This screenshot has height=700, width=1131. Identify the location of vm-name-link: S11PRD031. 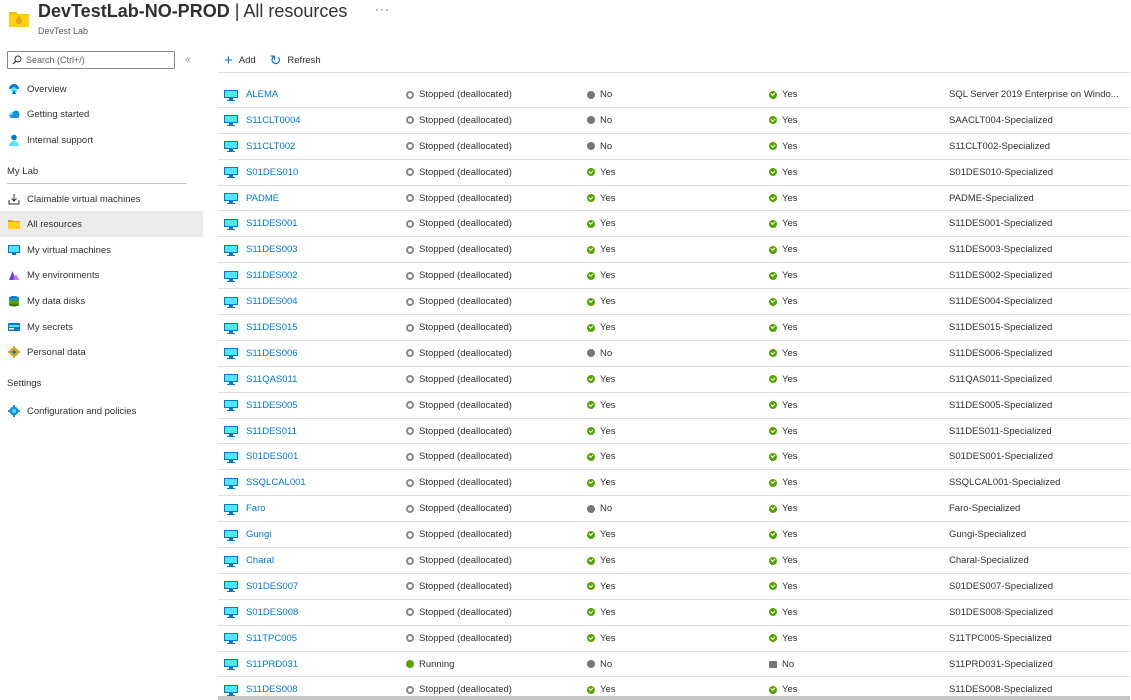
(272, 664).